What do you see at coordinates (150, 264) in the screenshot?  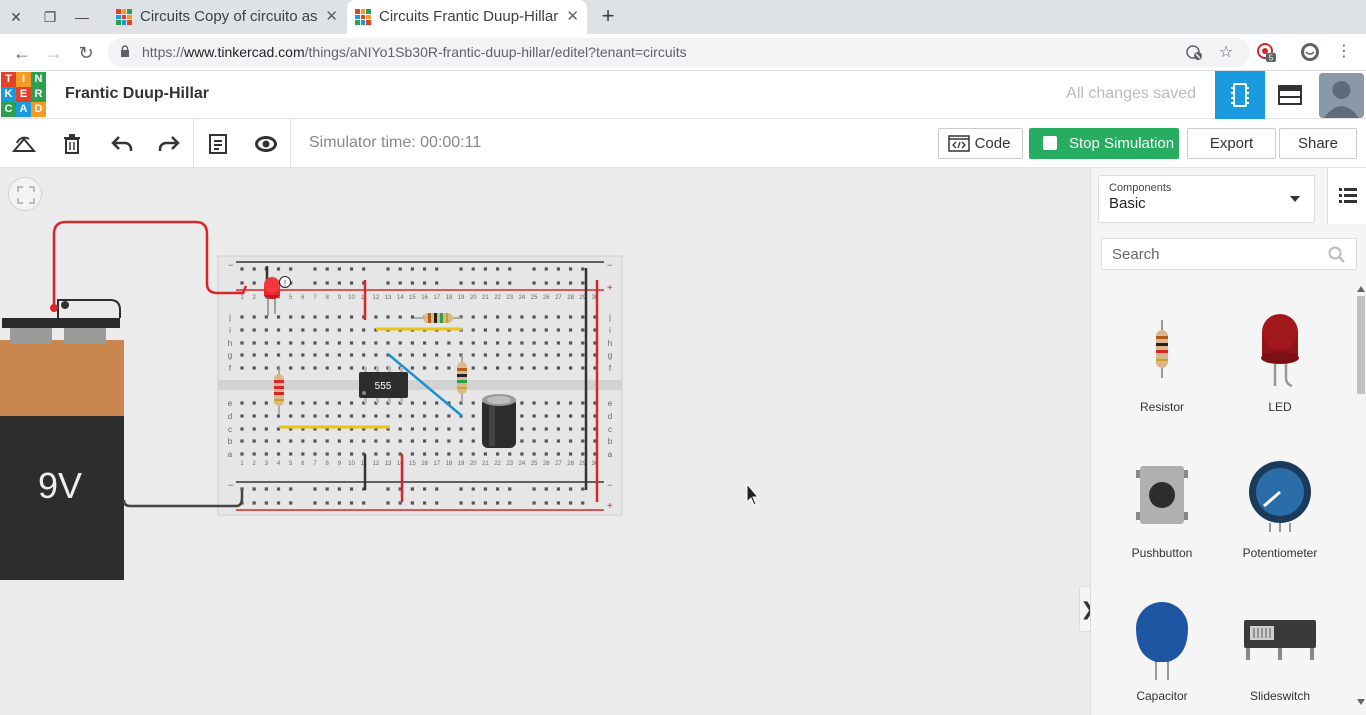 I see `wire-red-battery` at bounding box center [150, 264].